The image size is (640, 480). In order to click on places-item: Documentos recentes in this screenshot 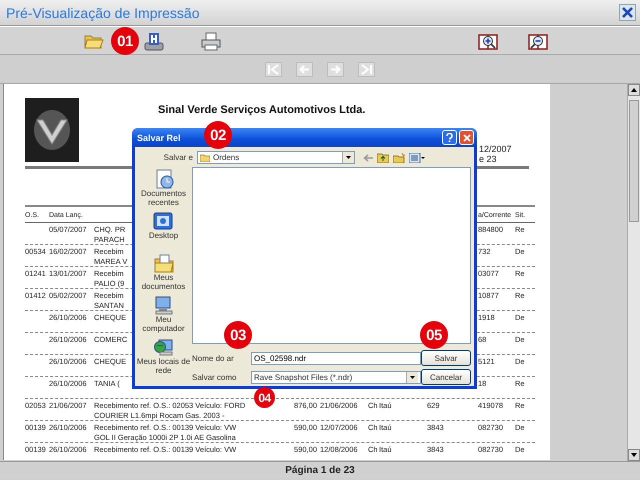, I will do `click(163, 189)`.